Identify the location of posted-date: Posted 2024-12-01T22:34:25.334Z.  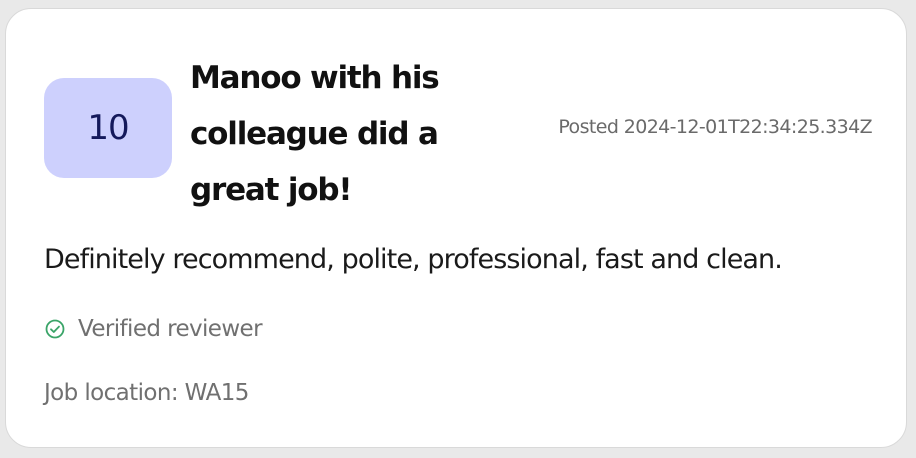
(715, 127).